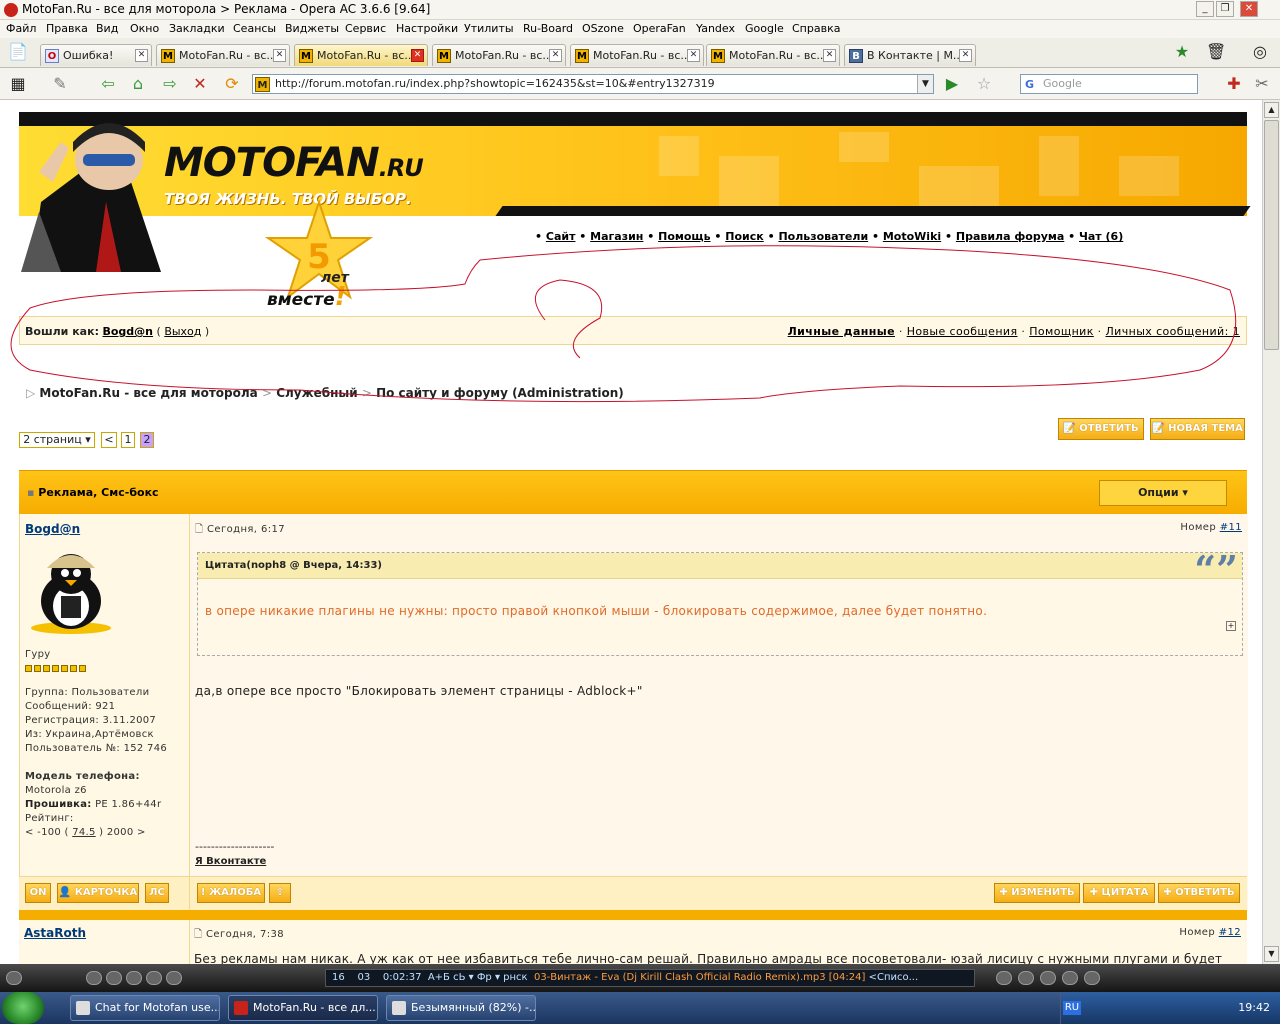 This screenshot has width=1280, height=1024. I want to click on pin-icon: ✚, so click(1234, 84).